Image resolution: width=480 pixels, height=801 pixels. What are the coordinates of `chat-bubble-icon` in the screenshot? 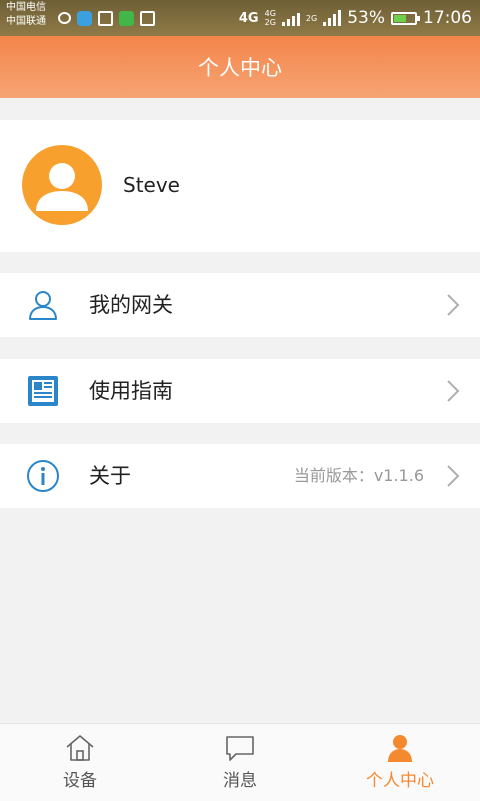 It's located at (240, 748).